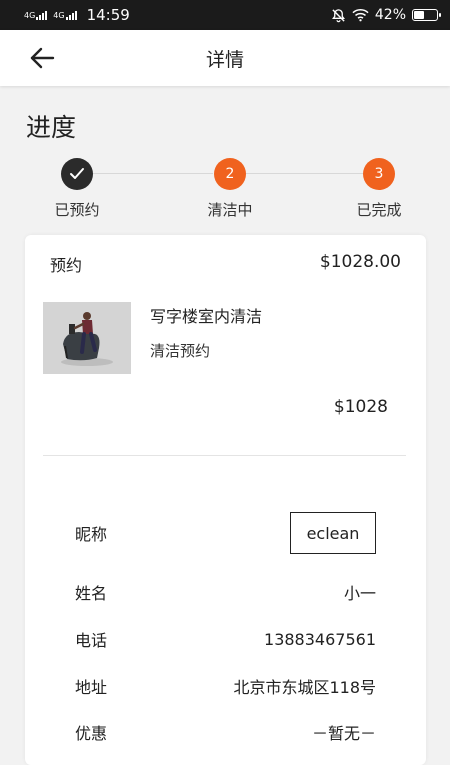 This screenshot has height=765, width=450. I want to click on detail-label: 地址, so click(91, 687).